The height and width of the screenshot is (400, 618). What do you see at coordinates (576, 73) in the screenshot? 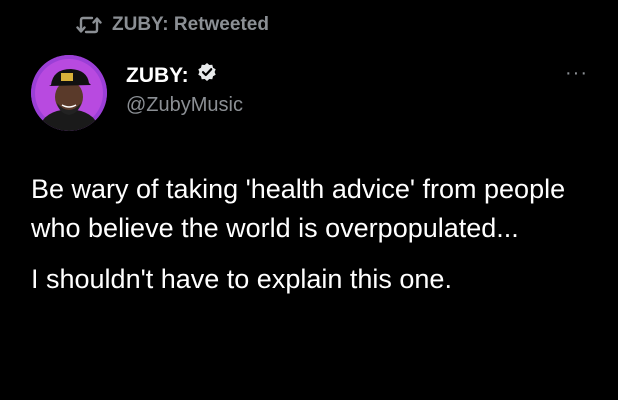
I see `more-icon: ···` at bounding box center [576, 73].